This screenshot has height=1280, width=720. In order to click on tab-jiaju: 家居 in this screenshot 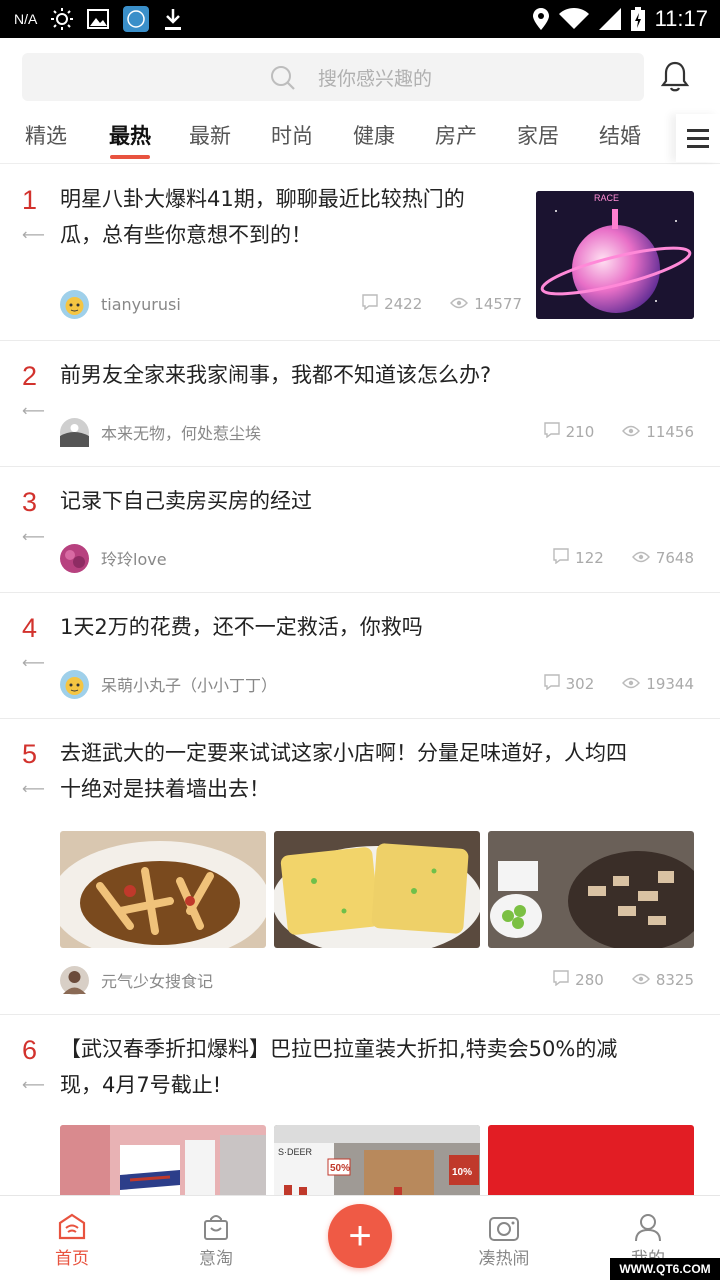, I will do `click(538, 140)`.